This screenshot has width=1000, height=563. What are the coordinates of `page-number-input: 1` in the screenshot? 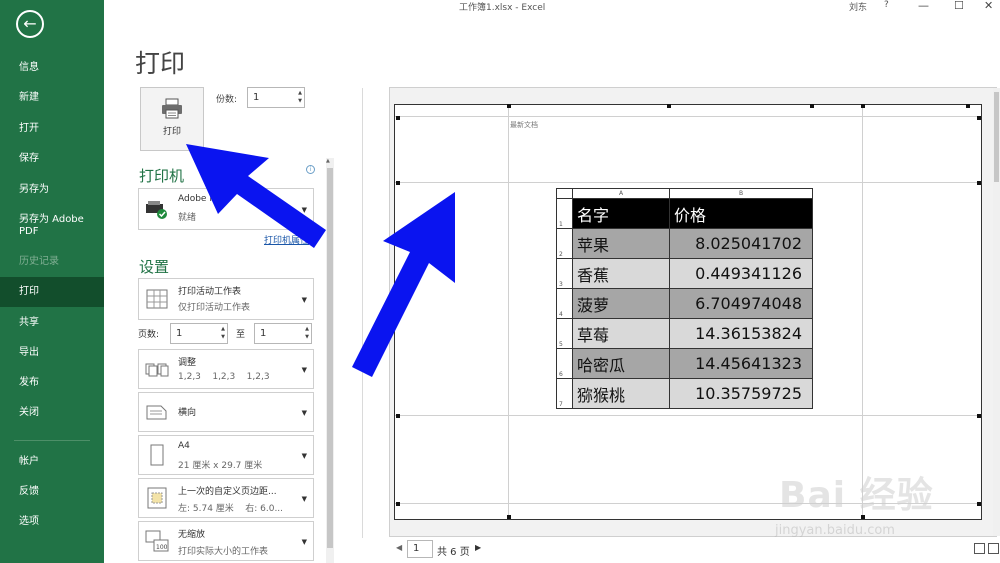 It's located at (420, 549).